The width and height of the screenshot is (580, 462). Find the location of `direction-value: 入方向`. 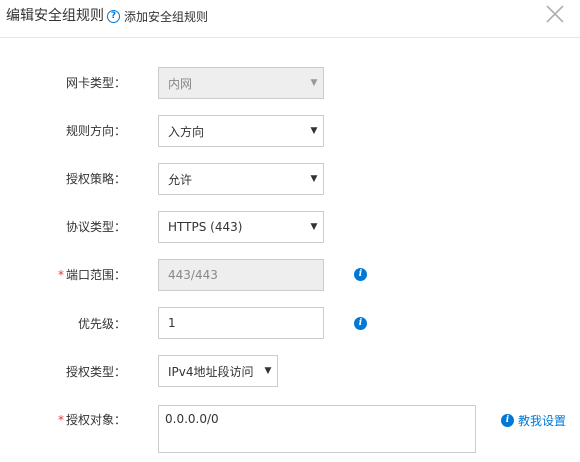

direction-value: 入方向 is located at coordinates (186, 131).